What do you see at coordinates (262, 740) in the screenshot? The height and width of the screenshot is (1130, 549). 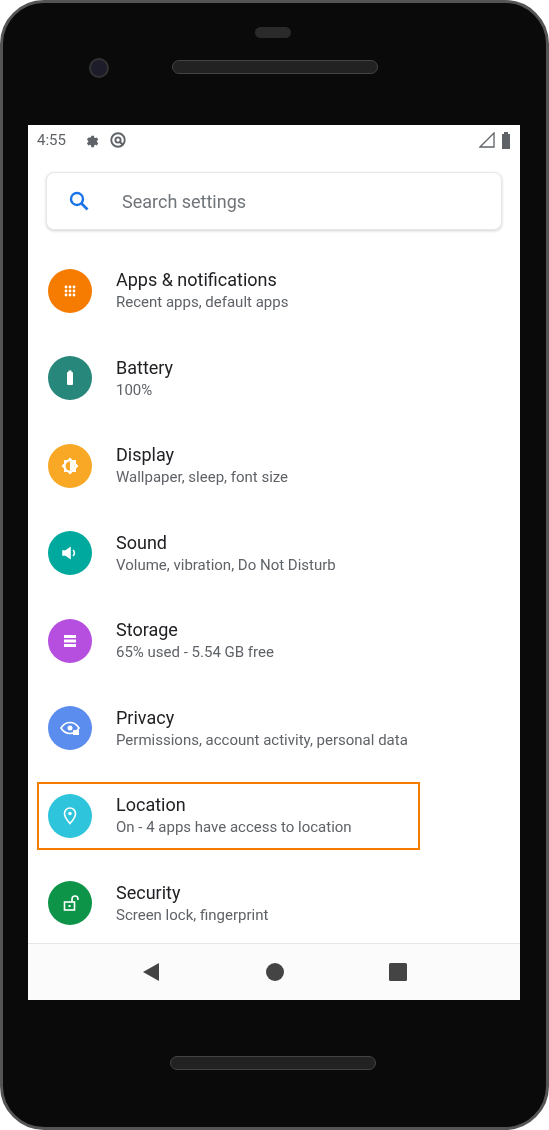 I see `setting-summary: Permissions, account activity, personal data` at bounding box center [262, 740].